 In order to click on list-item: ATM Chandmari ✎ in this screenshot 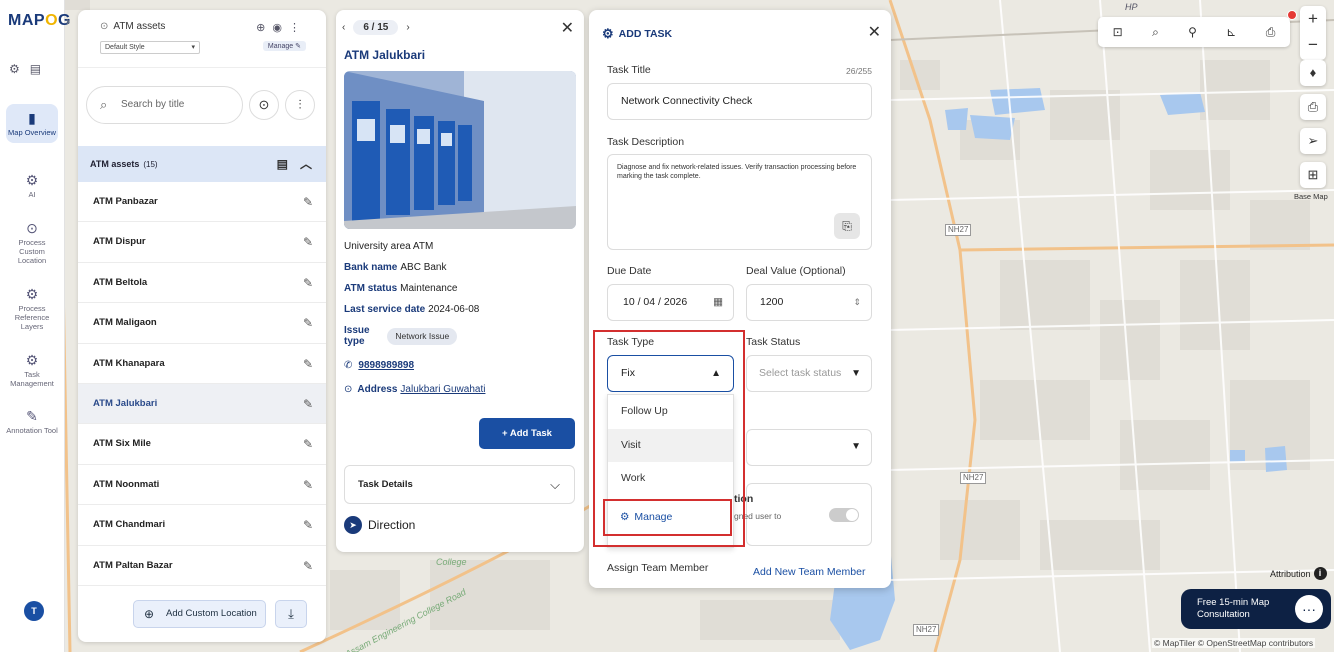, I will do `click(202, 525)`.